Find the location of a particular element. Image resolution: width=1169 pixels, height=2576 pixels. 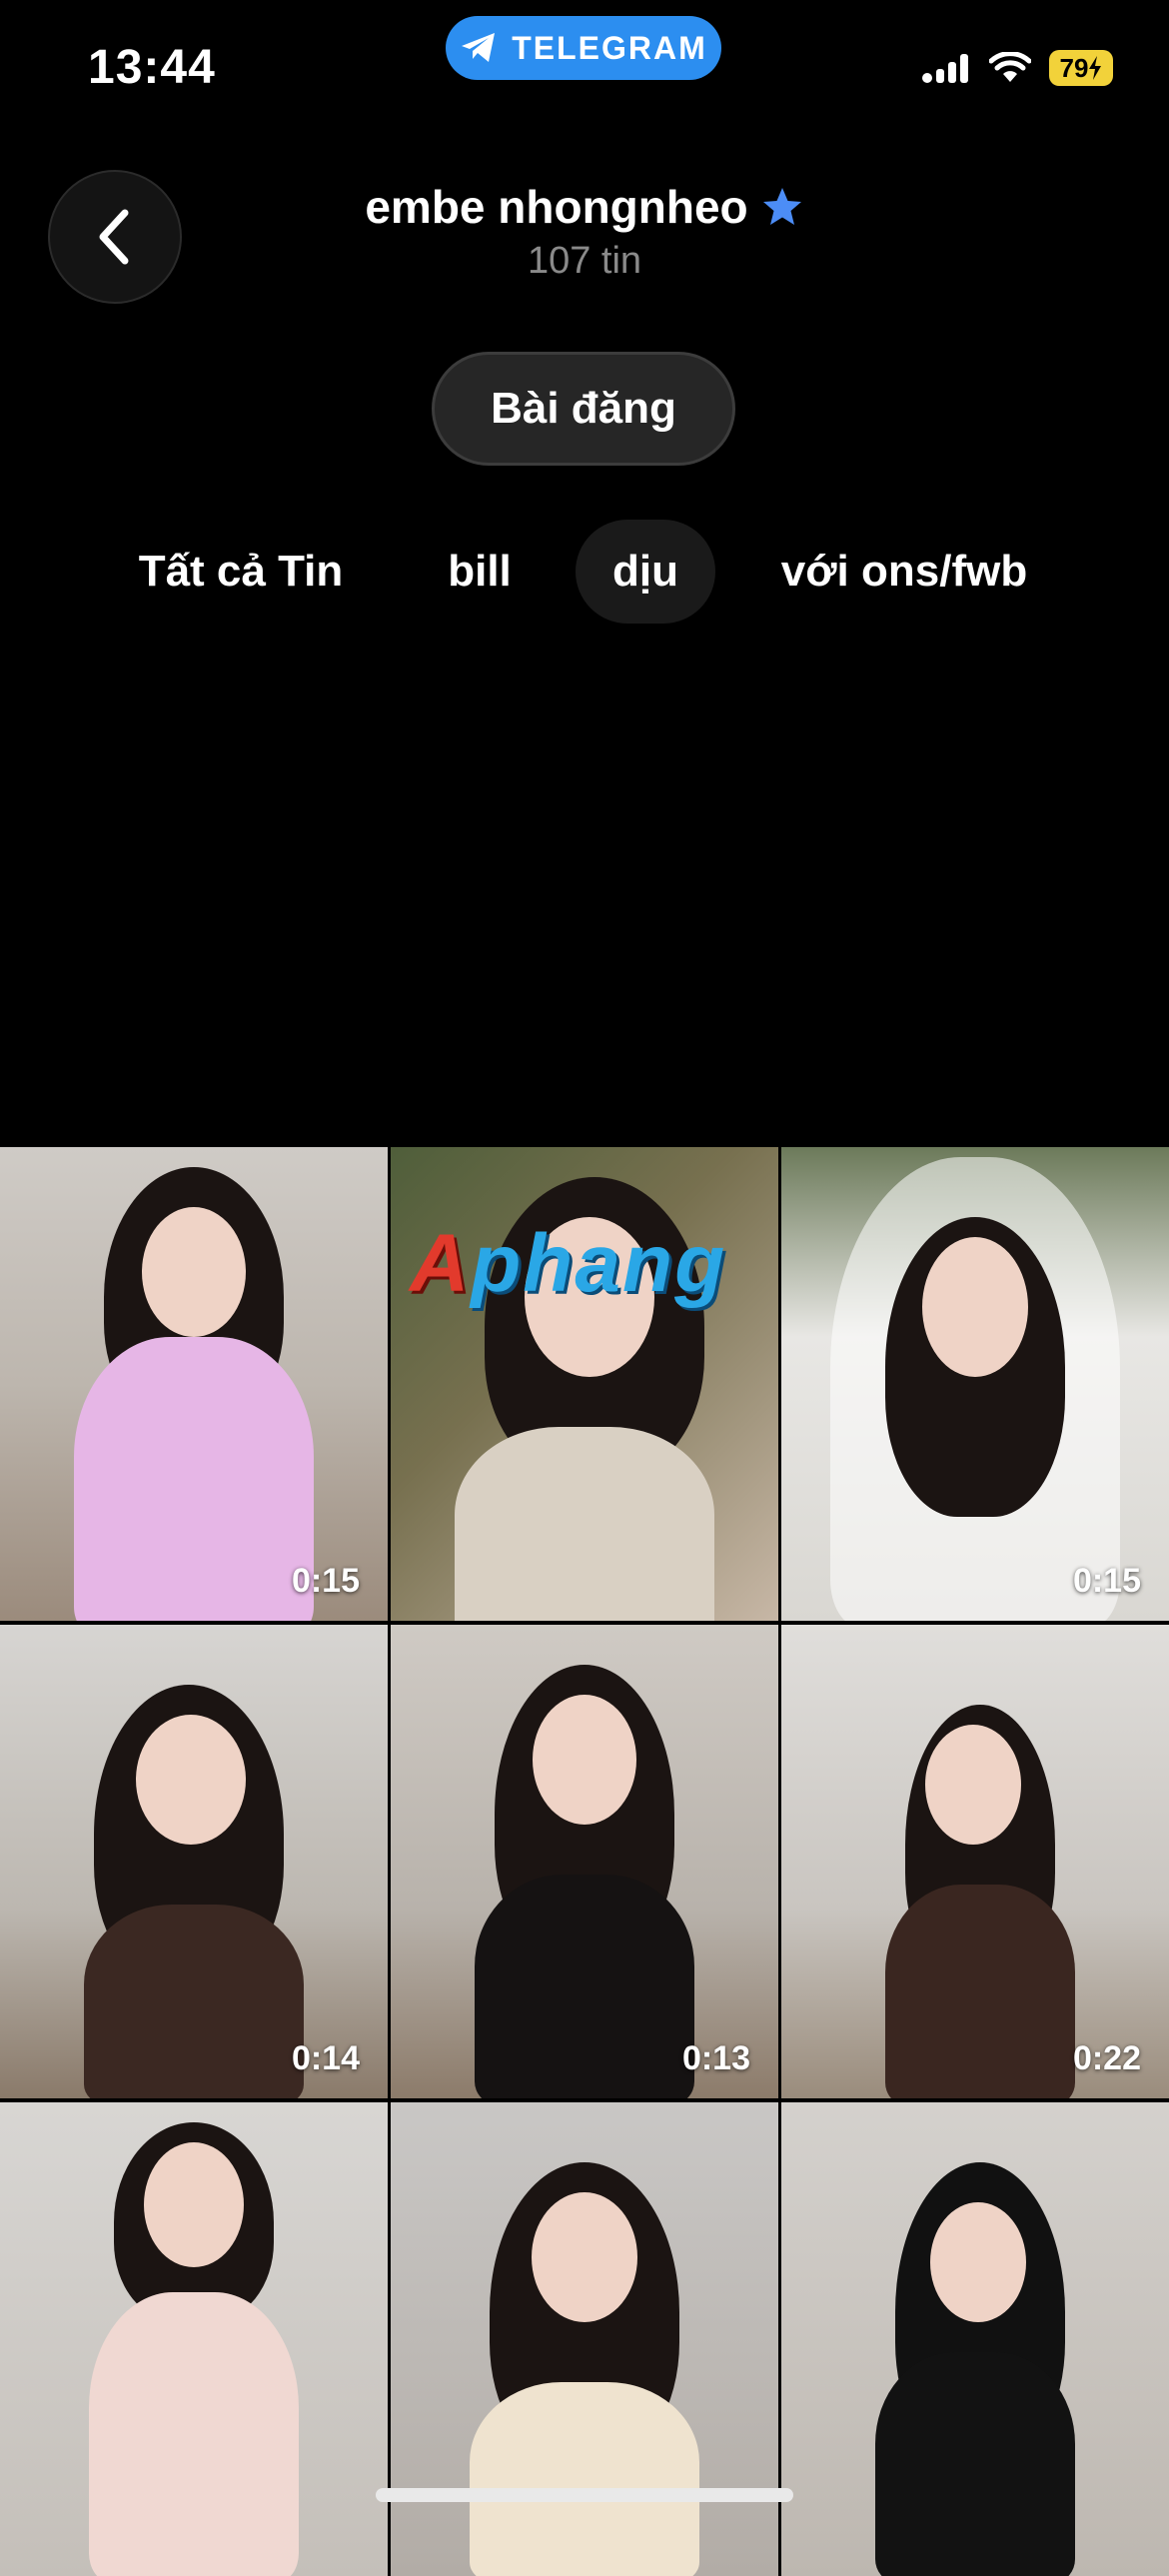

battery-level: 79 is located at coordinates (1074, 67).